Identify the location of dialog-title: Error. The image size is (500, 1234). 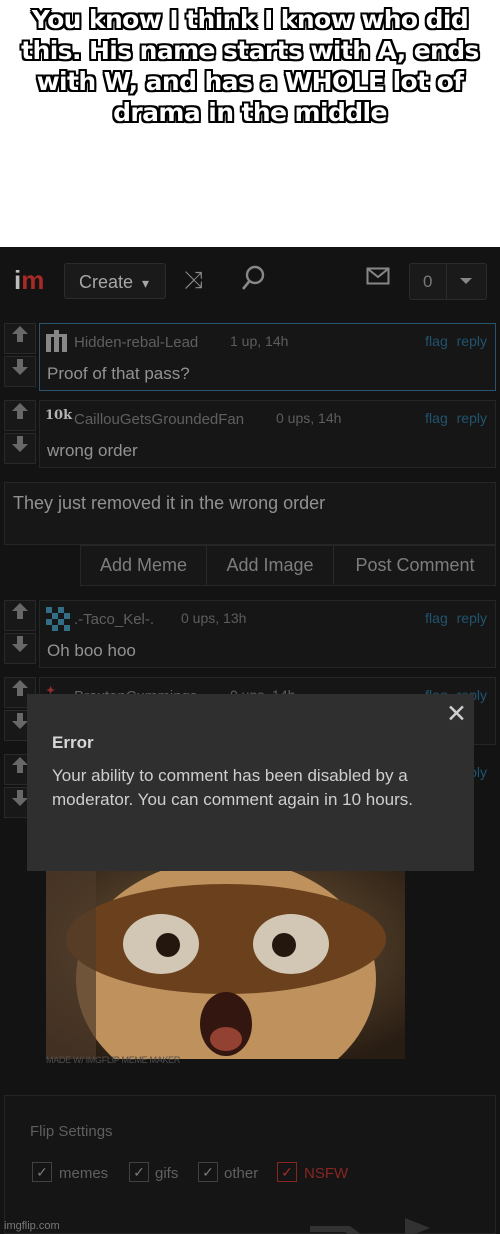
(73, 742).